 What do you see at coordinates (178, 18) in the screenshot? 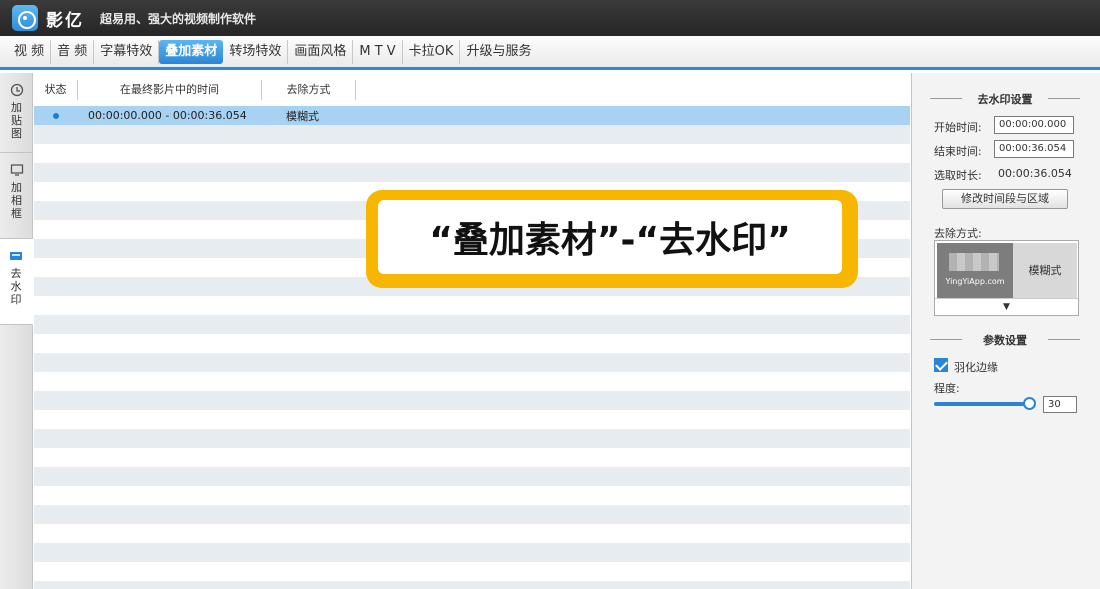
I see `app-slogan: 超易用、强大的视频制作软件` at bounding box center [178, 18].